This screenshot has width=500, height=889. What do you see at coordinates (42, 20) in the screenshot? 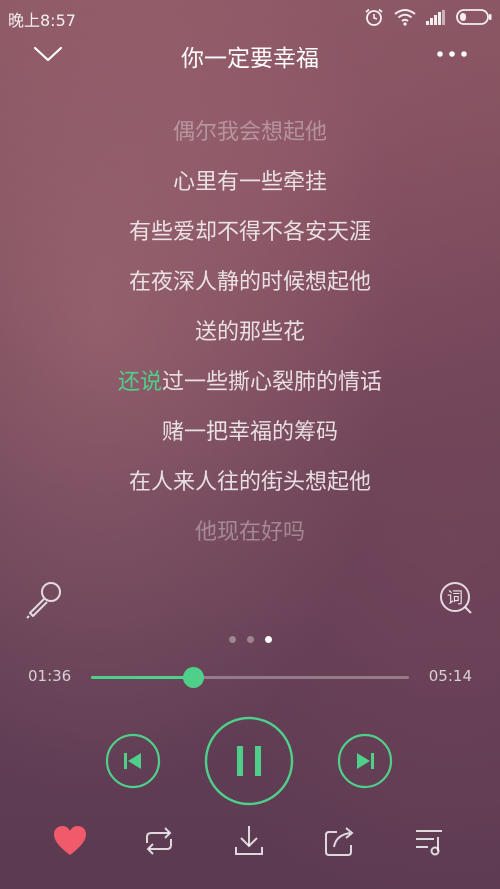
I see `status-time: 晚上8:57` at bounding box center [42, 20].